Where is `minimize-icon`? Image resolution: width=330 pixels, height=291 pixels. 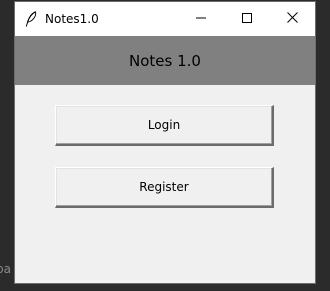
minimize-icon is located at coordinates (201, 19).